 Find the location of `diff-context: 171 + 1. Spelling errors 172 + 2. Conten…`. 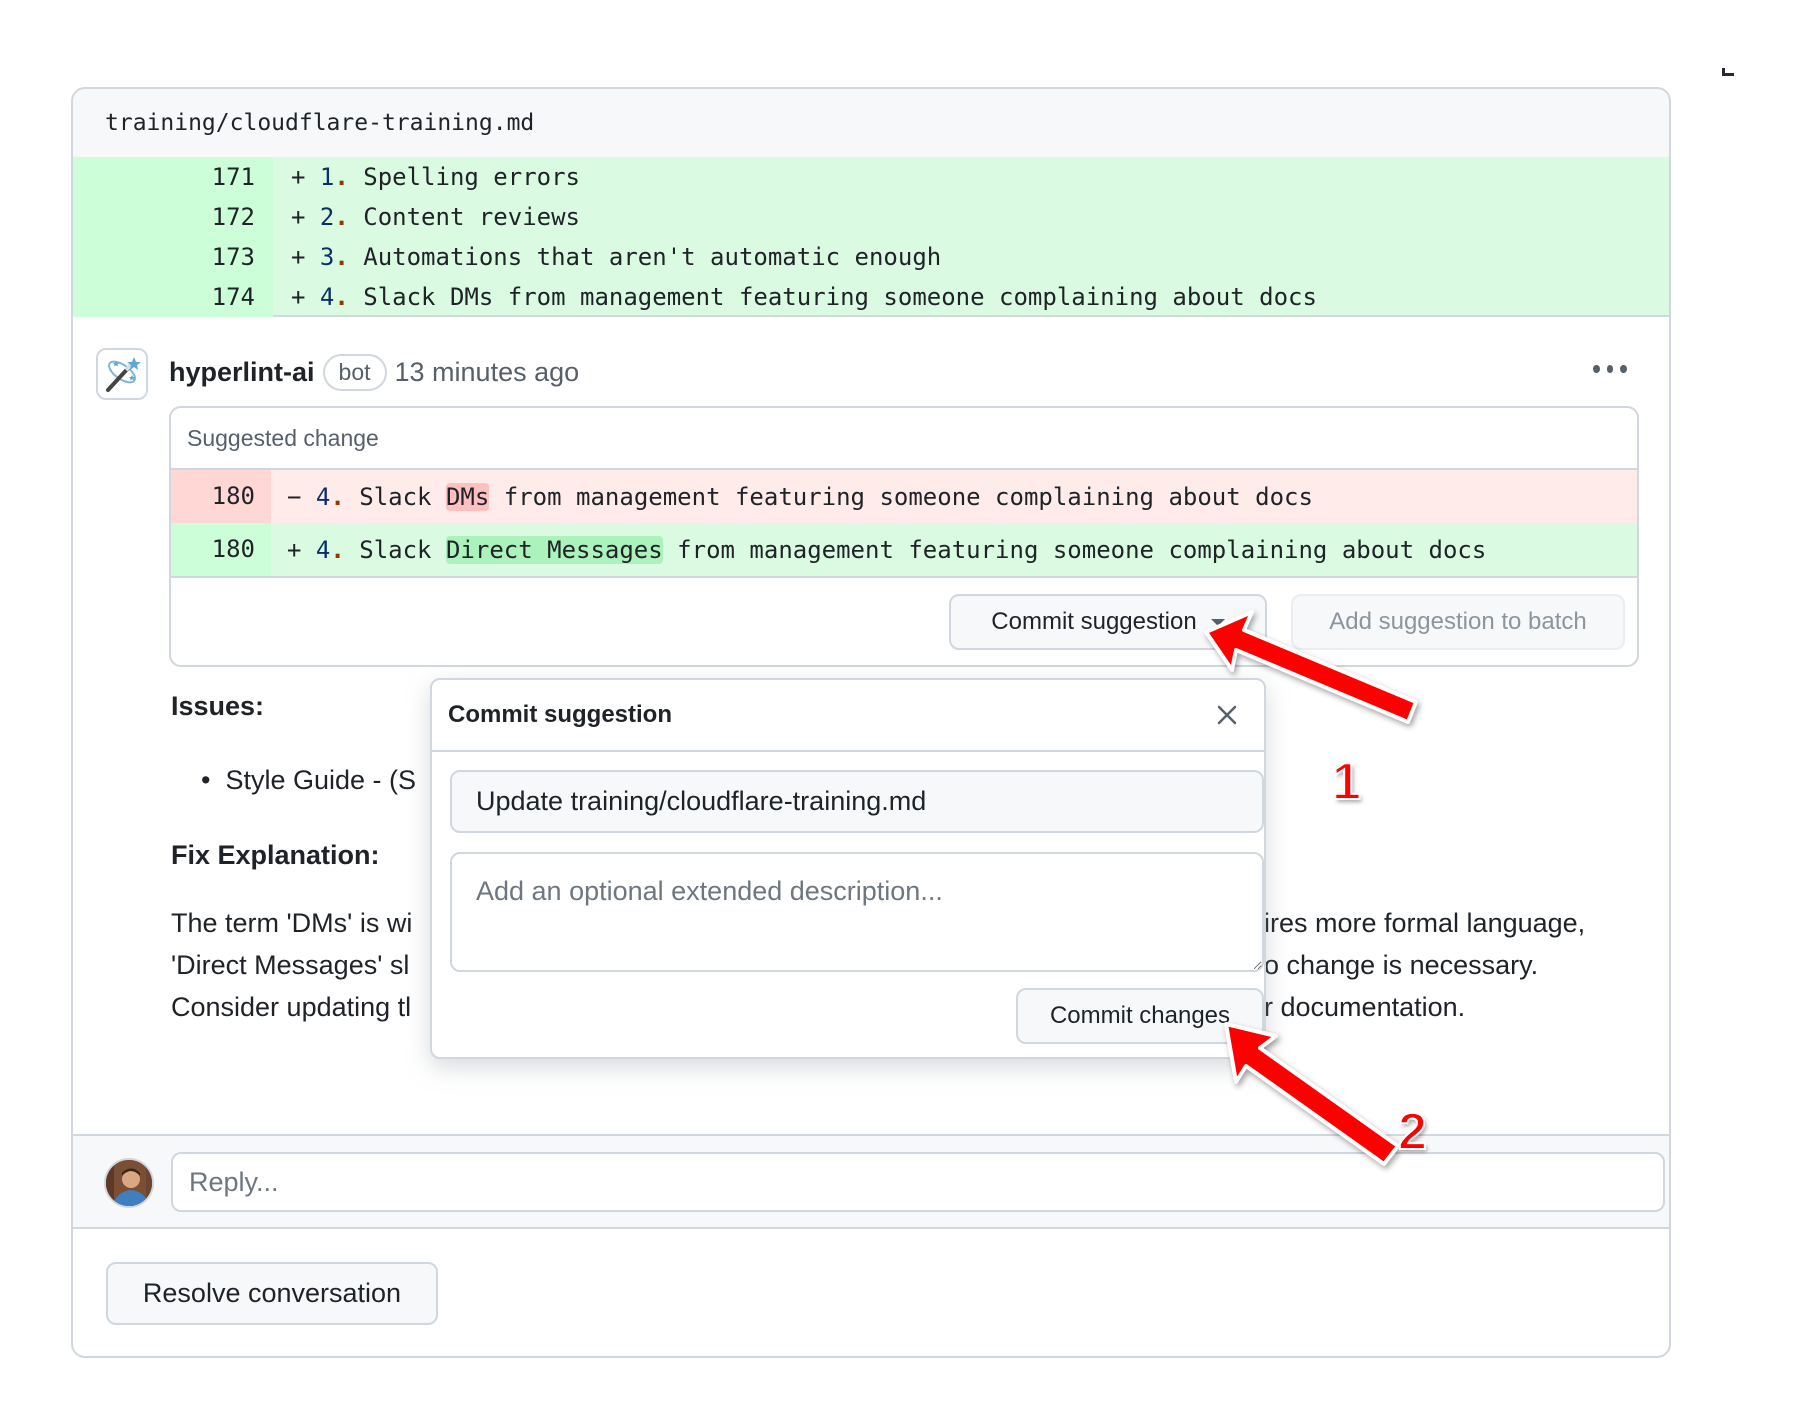

diff-context: 171 + 1. Spelling errors 172 + 2. Conten… is located at coordinates (871, 237).